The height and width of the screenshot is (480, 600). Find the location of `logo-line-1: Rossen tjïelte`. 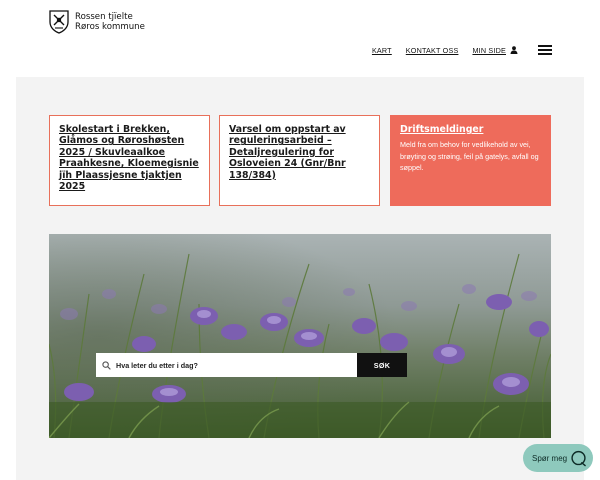

logo-line-1: Rossen tjïelte is located at coordinates (104, 17).